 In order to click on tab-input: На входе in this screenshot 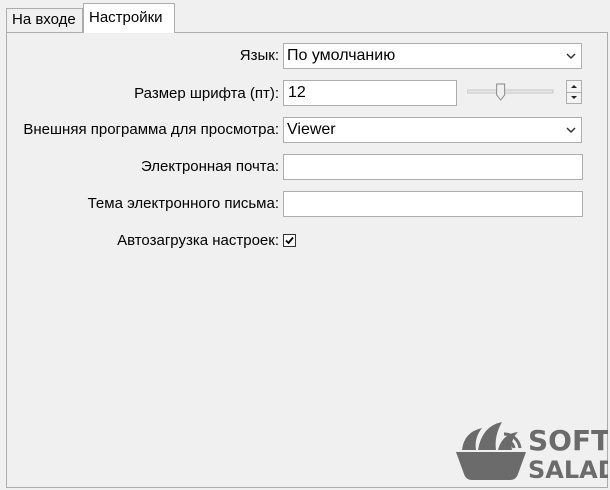, I will do `click(44, 20)`.